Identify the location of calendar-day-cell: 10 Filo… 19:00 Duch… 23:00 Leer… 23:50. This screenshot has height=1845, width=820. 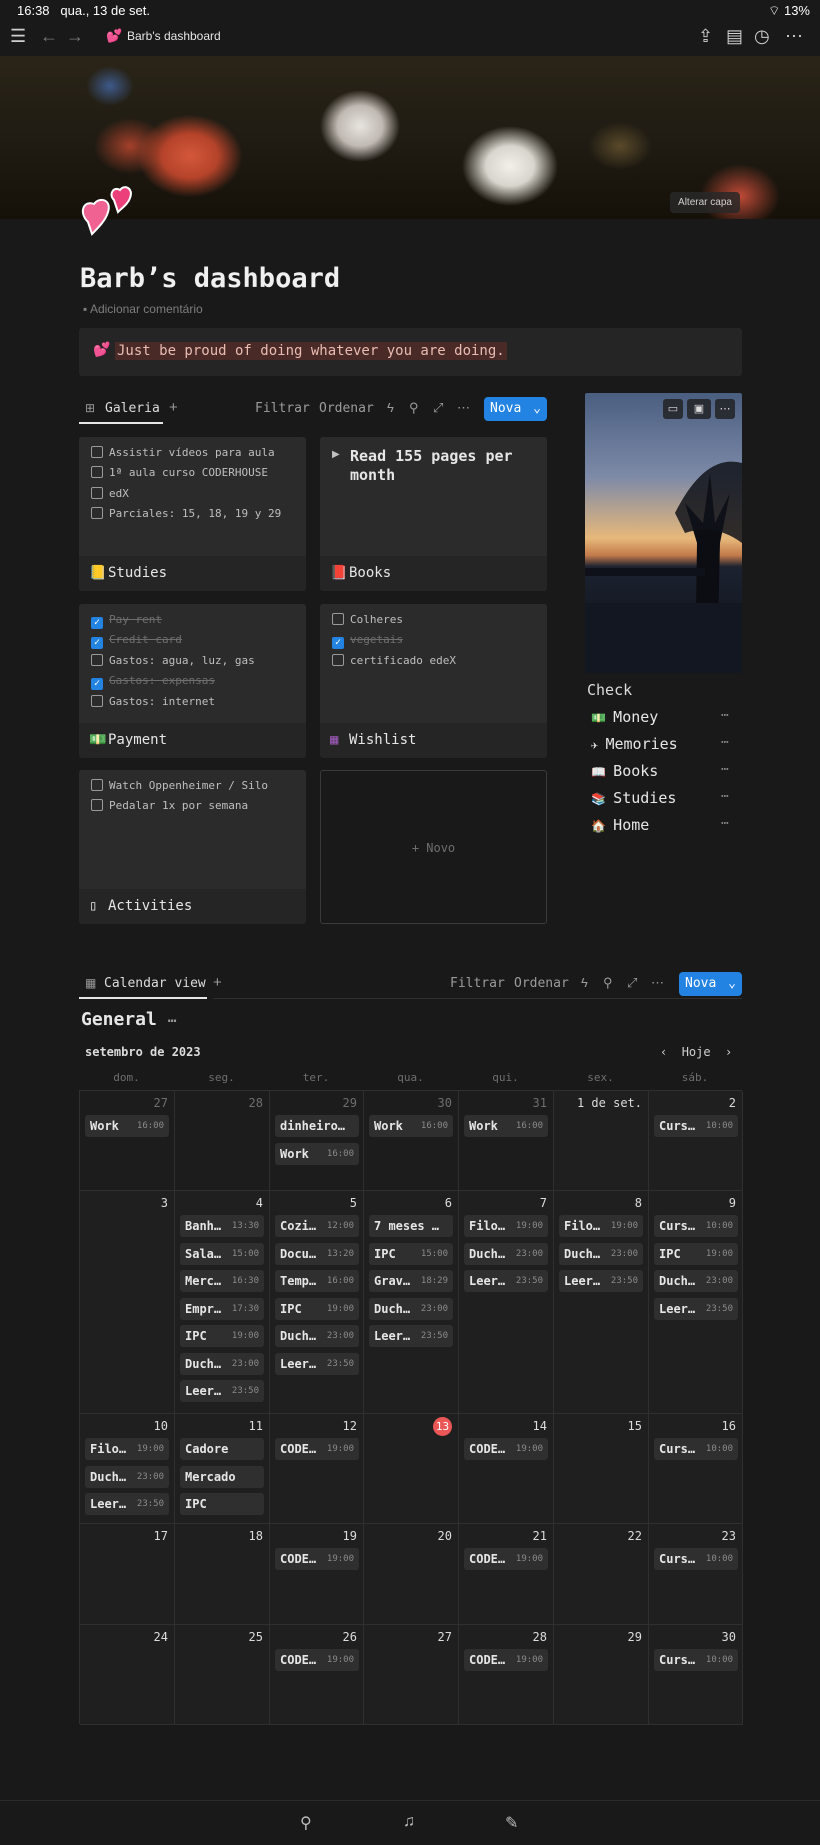
(127, 1469).